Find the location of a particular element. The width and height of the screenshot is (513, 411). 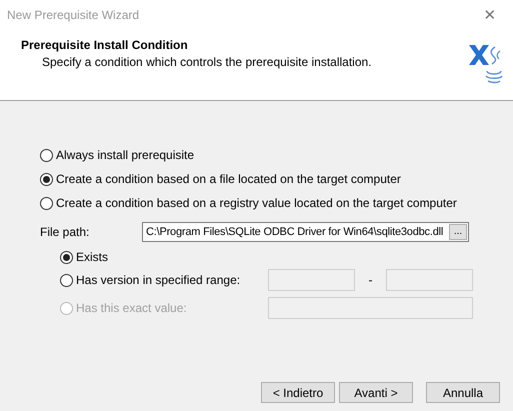

radio-label: Create a condition based on a registry value located on the target computer is located at coordinates (256, 203).